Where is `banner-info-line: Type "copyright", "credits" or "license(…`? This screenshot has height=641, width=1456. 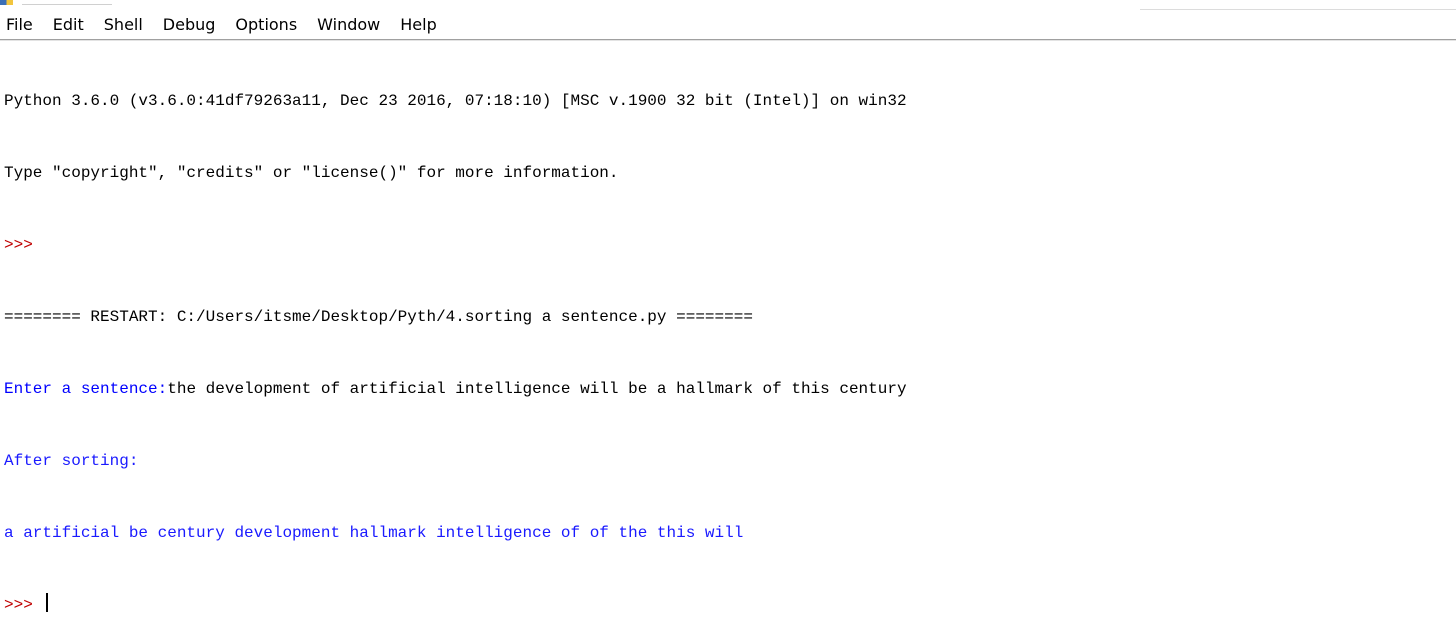 banner-info-line: Type "copyright", "credits" or "license(… is located at coordinates (311, 173).